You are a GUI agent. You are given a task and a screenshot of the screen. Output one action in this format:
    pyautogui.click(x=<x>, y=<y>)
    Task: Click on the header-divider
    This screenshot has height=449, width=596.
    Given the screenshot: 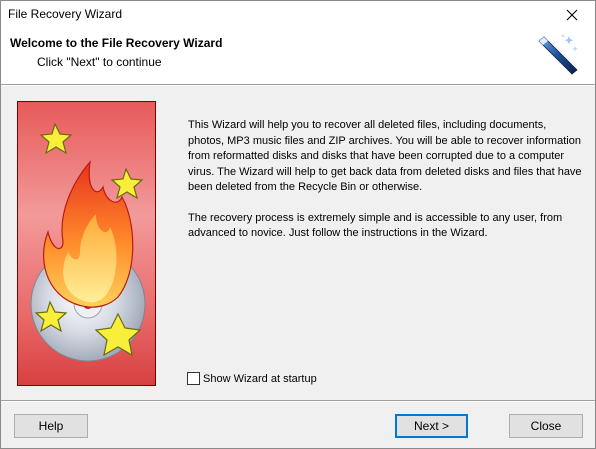 What is the action you would take?
    pyautogui.click(x=298, y=85)
    